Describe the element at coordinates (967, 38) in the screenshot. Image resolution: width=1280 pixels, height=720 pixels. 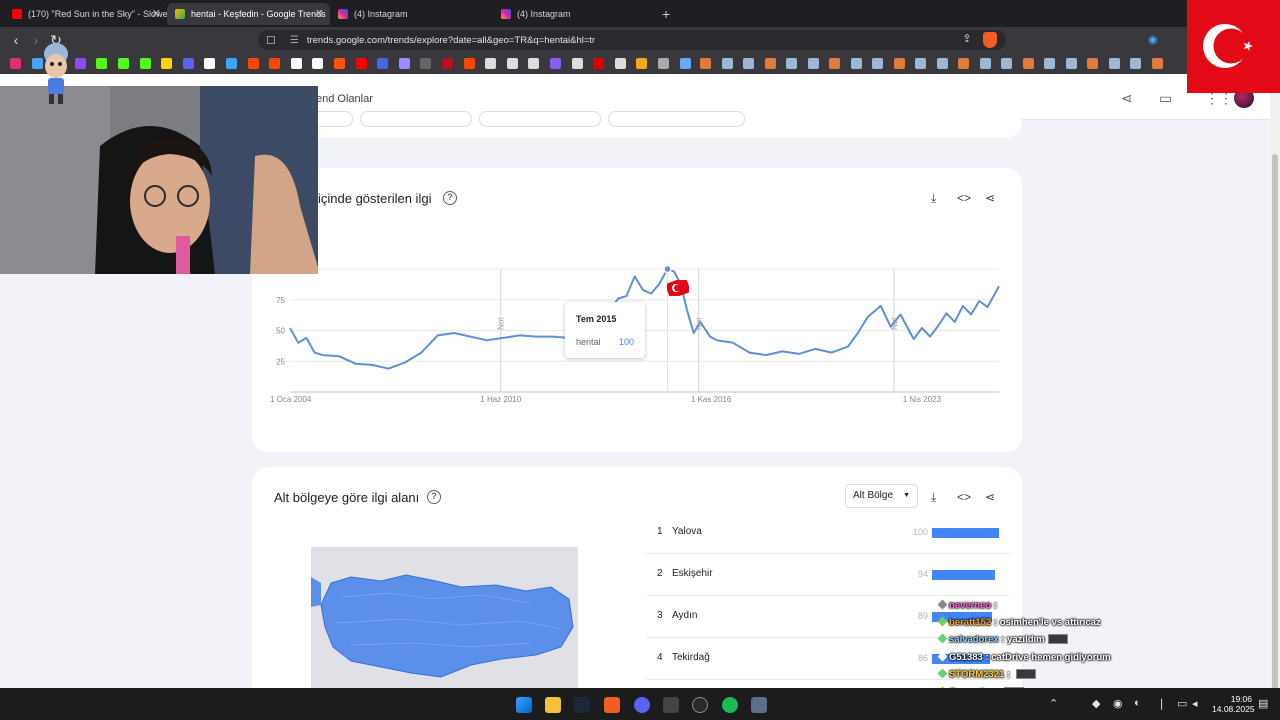
I see `share-page-icon: ⇪` at that location.